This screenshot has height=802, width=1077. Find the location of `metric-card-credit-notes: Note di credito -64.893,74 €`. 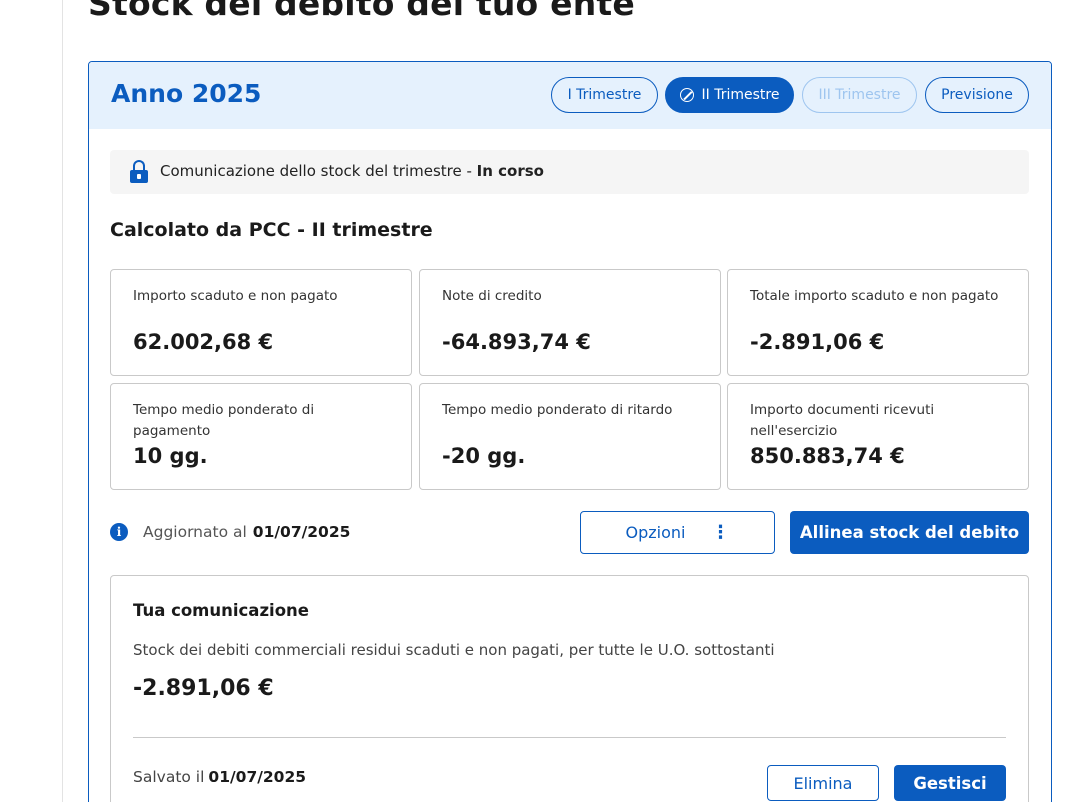

metric-card-credit-notes: Note di credito -64.893,74 € is located at coordinates (570, 322).